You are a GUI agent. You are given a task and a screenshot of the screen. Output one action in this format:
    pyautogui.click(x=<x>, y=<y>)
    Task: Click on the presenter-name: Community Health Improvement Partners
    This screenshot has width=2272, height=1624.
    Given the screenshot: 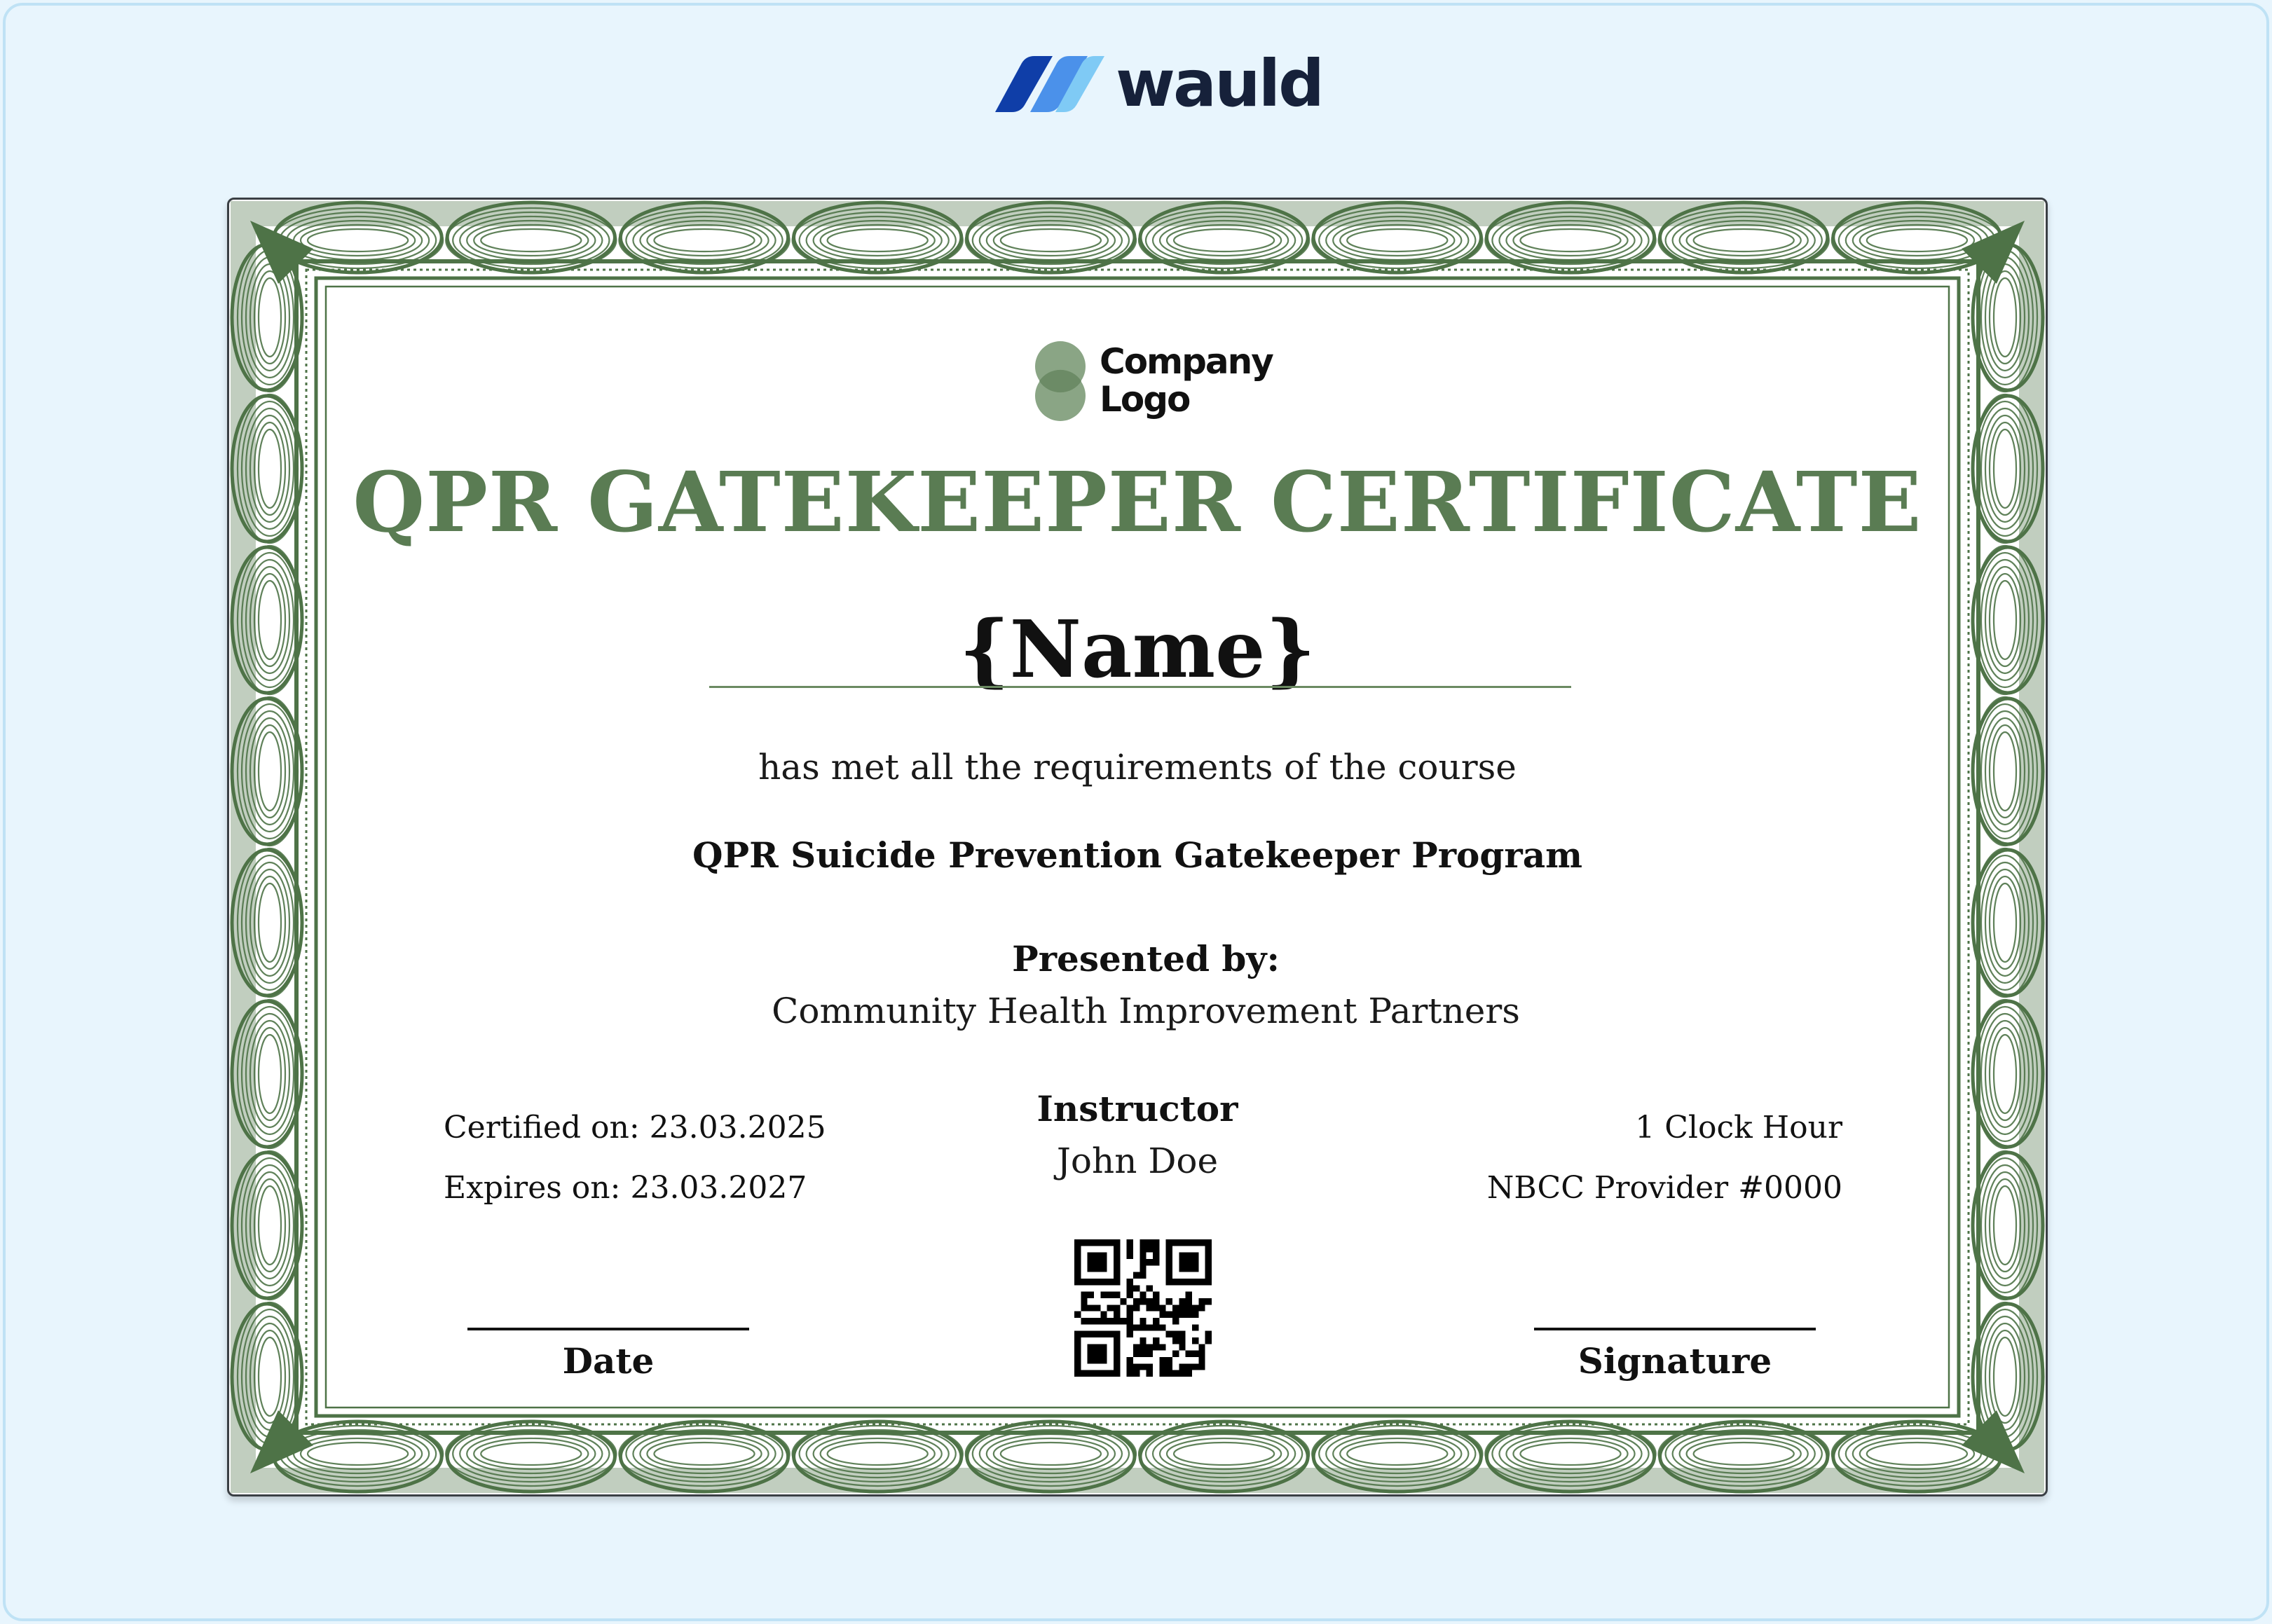 What is the action you would take?
    pyautogui.click(x=1146, y=1011)
    